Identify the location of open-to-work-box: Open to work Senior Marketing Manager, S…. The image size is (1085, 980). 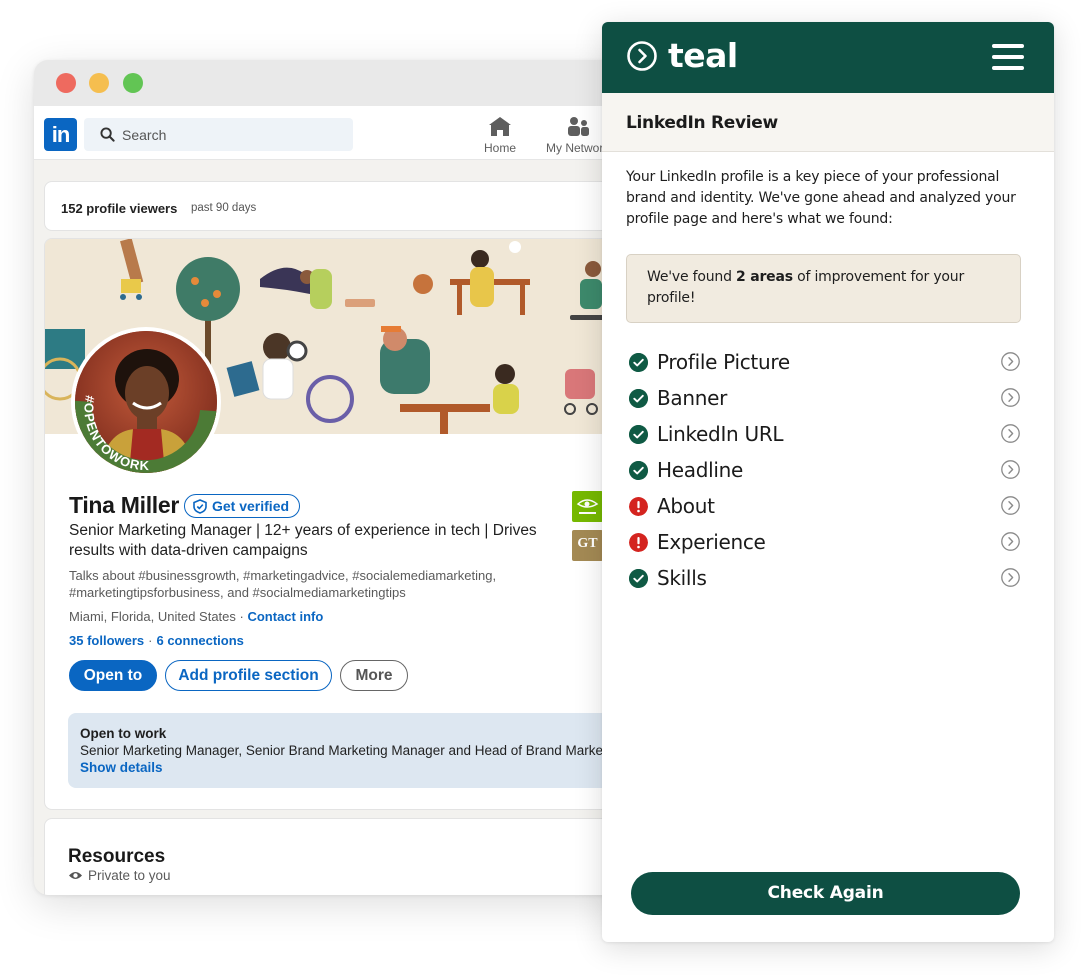
(351, 750).